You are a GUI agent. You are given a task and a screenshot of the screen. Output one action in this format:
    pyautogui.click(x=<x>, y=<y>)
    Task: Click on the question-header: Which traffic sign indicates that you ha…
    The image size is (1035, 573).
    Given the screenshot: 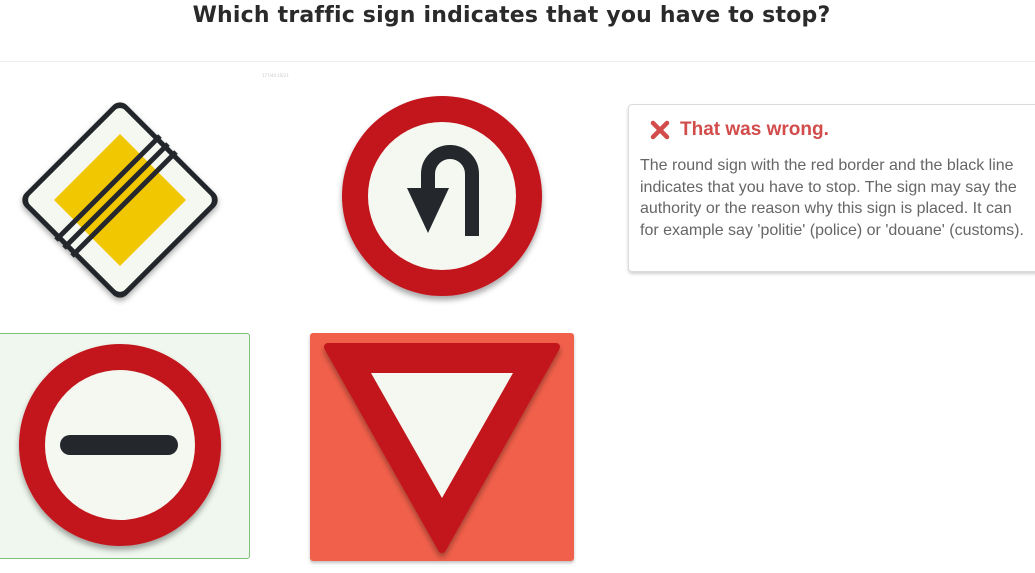 What is the action you would take?
    pyautogui.click(x=517, y=31)
    